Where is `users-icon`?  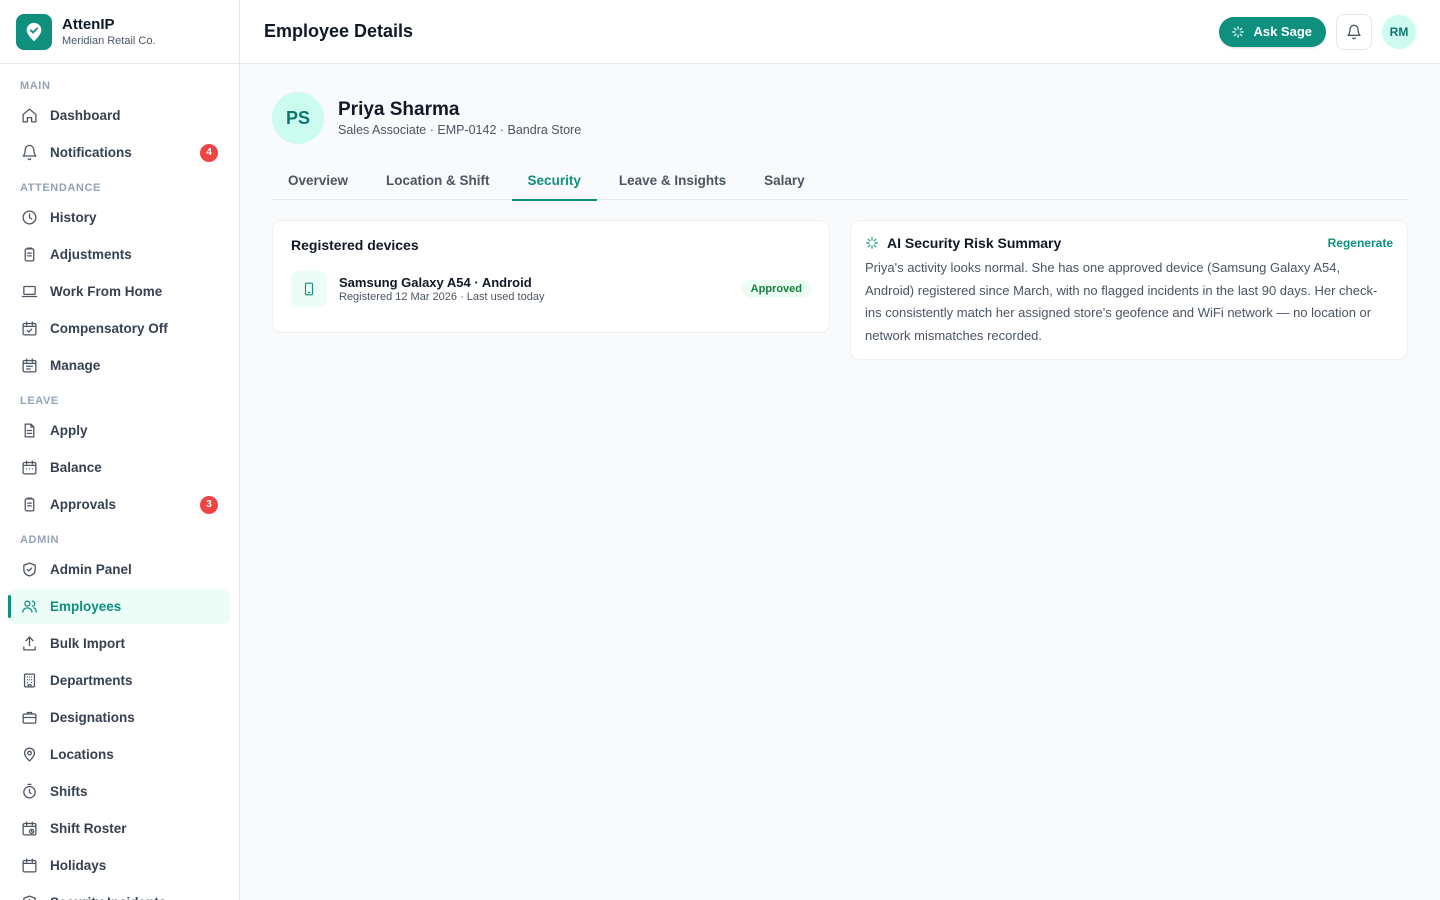
users-icon is located at coordinates (29, 607).